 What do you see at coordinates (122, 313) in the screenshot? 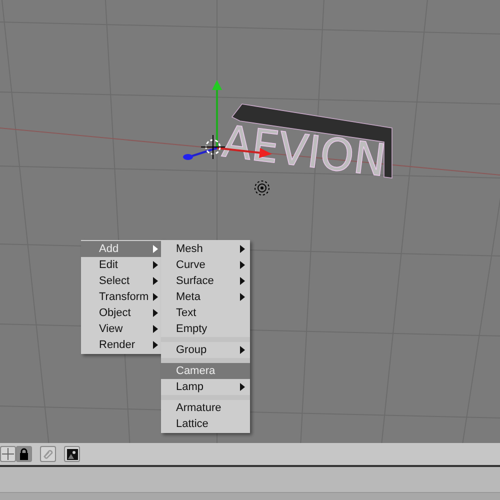
I see `menu-item: Object` at bounding box center [122, 313].